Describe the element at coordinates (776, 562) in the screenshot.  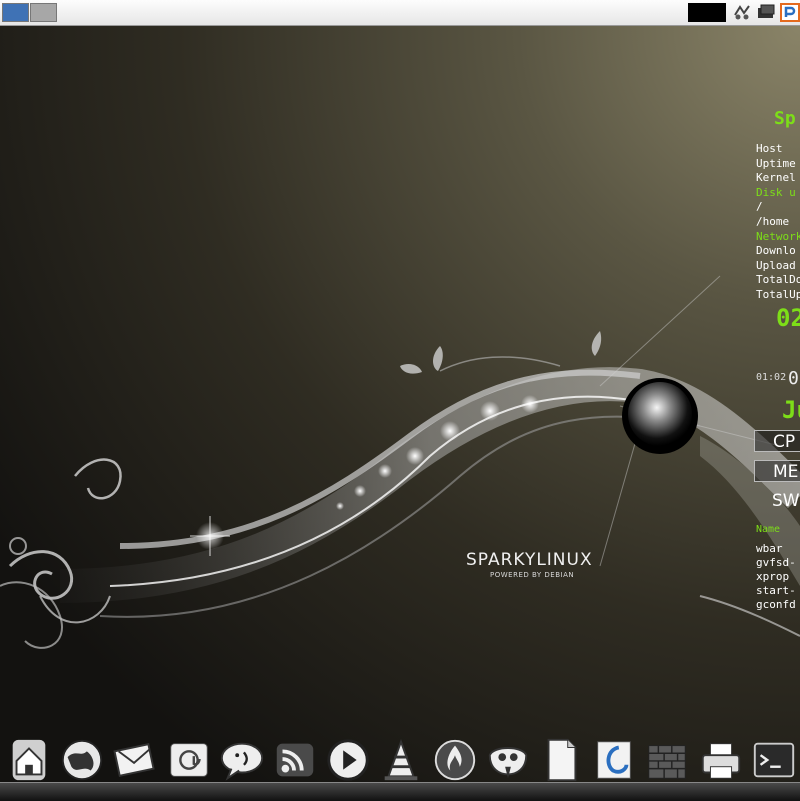
I see `conky-process-item: gvfsd-` at that location.